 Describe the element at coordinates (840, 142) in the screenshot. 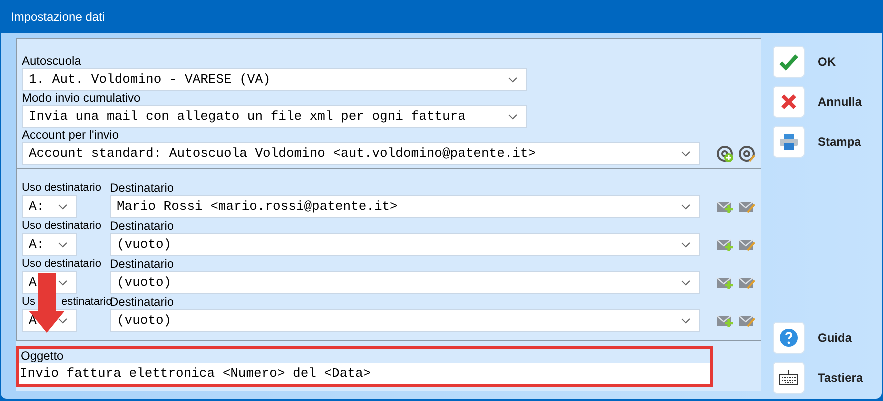

I see `button-label: Stampa` at that location.